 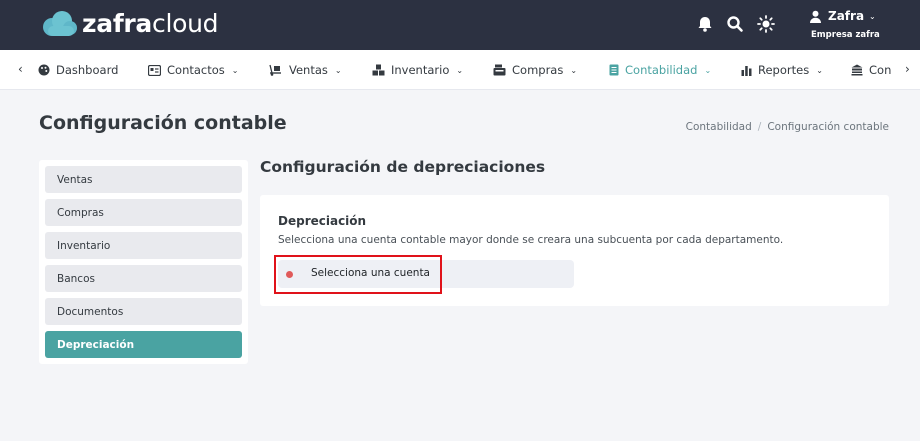 What do you see at coordinates (905, 69) in the screenshot?
I see `nav-scroll-right-icon: ›` at bounding box center [905, 69].